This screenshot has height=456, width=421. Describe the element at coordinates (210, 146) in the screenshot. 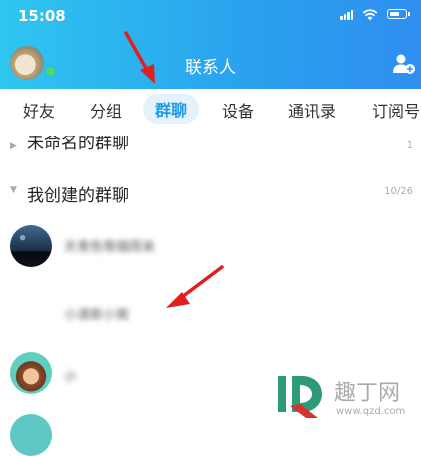

I see `group-unnamed-chats: ▶ 未命名的群聊 1` at that location.